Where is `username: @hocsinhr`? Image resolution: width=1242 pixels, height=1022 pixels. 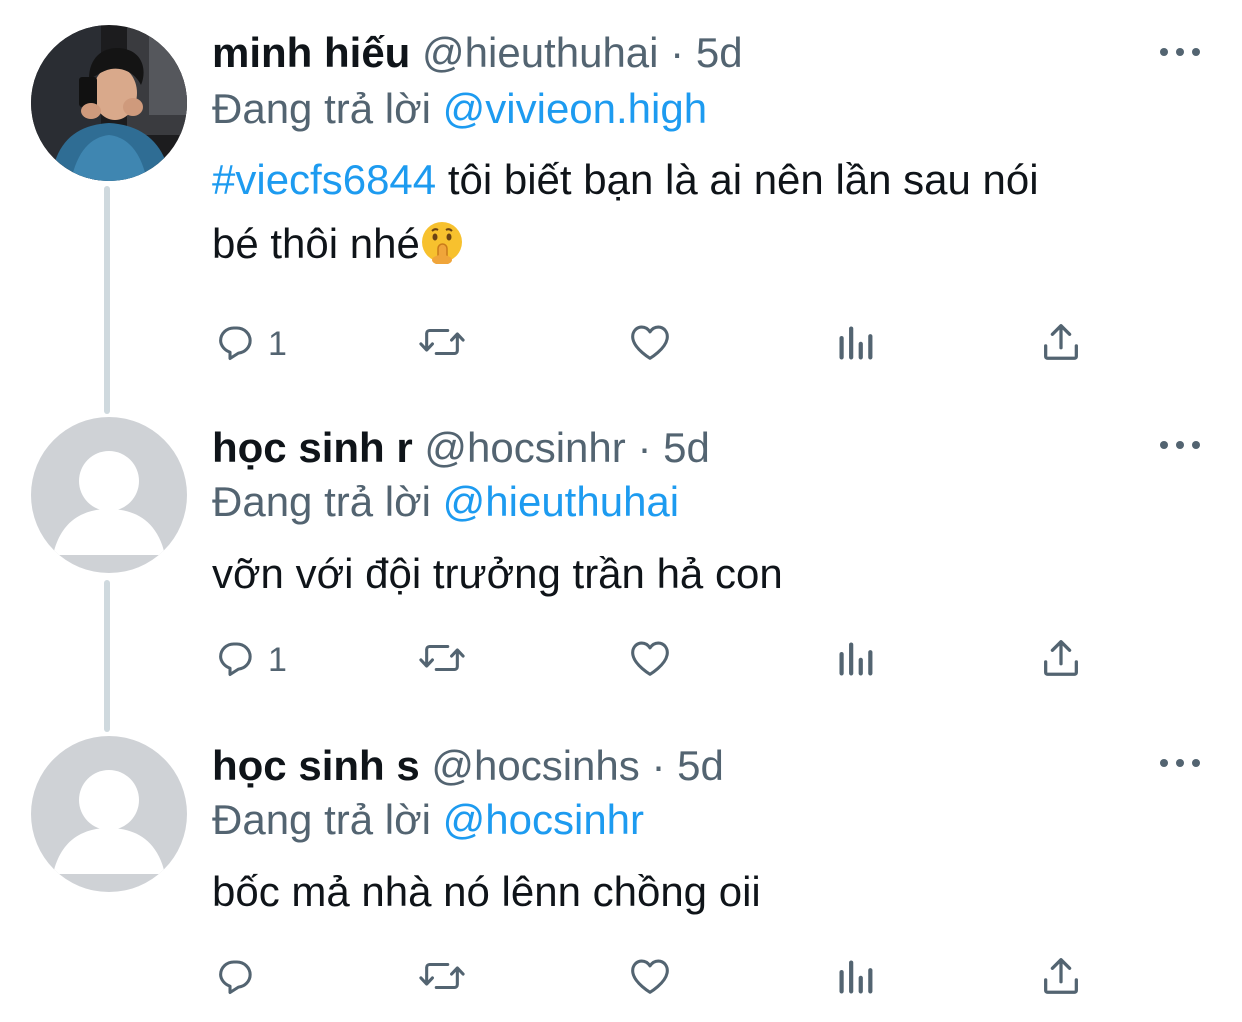
username: @hocsinhr is located at coordinates (524, 447).